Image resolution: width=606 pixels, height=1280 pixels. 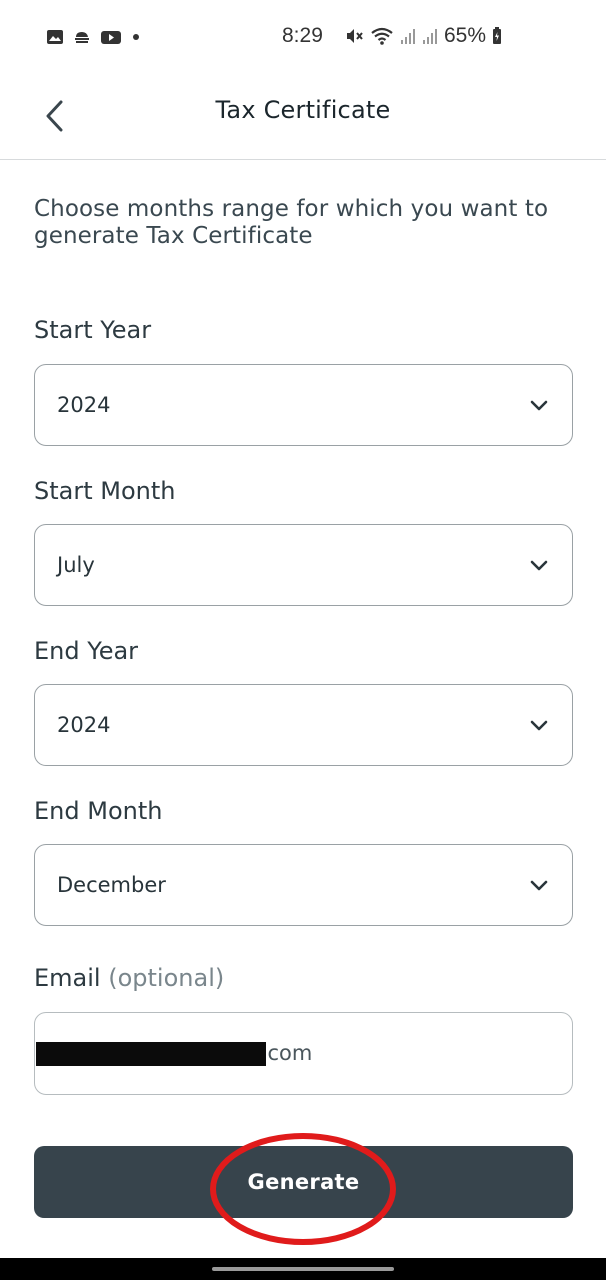 I want to click on battery-icon, so click(x=497, y=35).